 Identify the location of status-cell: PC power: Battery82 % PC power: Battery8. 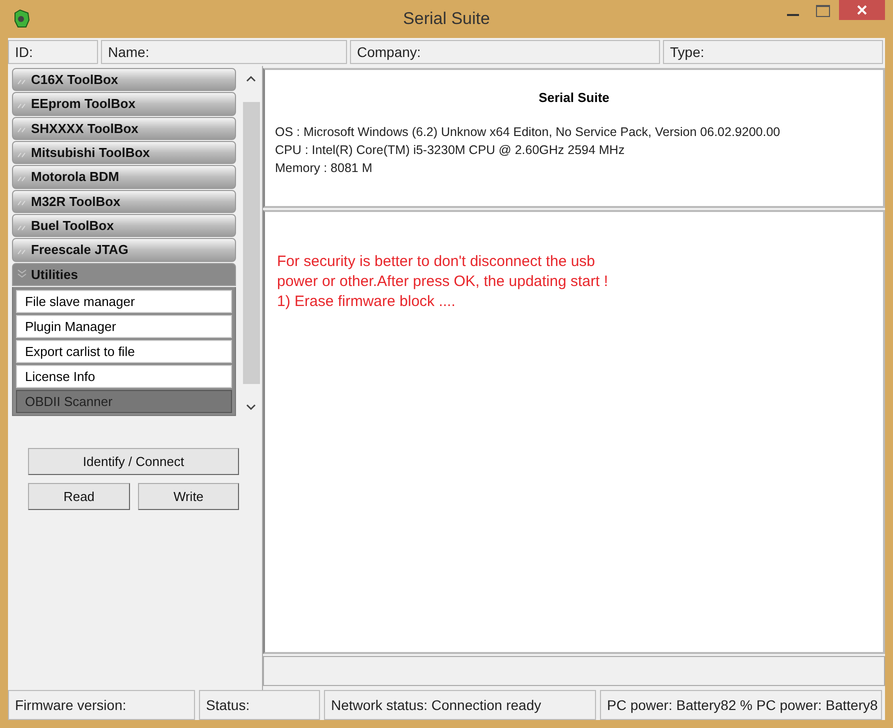
(741, 705).